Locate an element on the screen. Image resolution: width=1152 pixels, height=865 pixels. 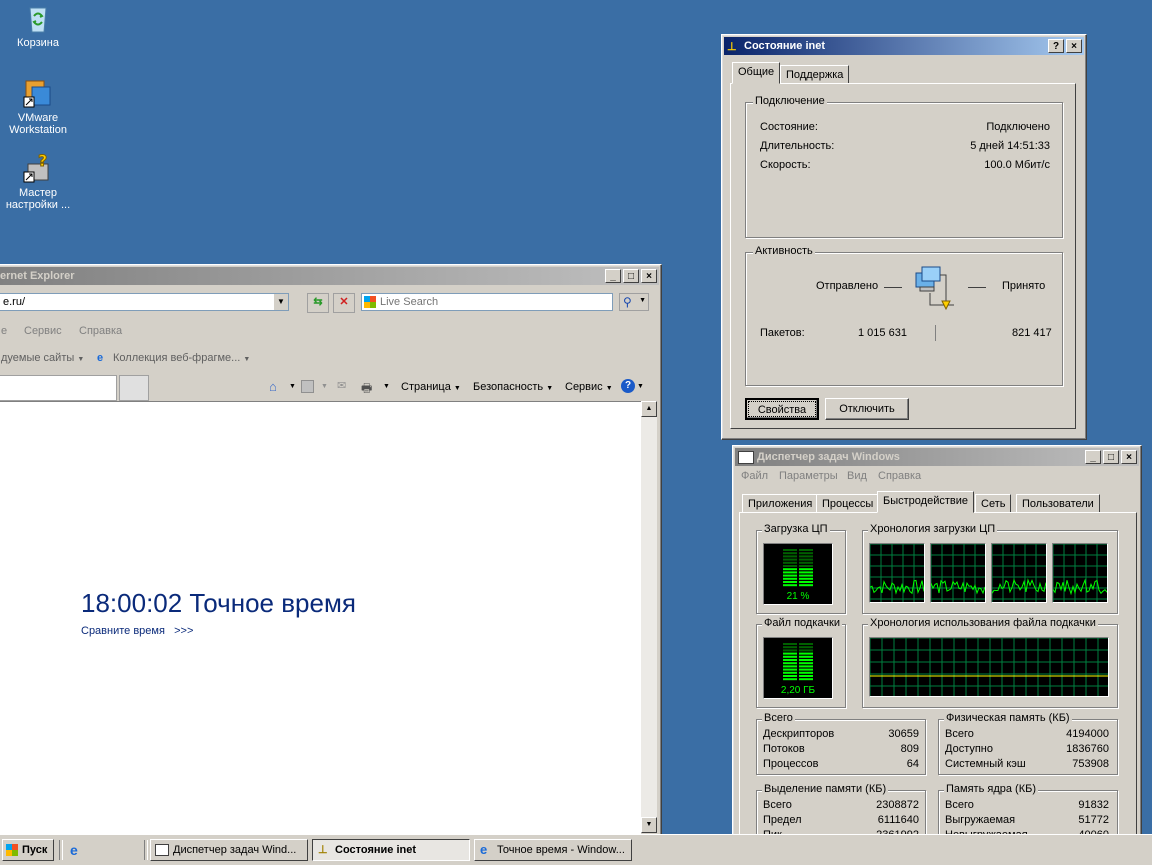
start-button: Пуск is located at coordinates (28, 850).